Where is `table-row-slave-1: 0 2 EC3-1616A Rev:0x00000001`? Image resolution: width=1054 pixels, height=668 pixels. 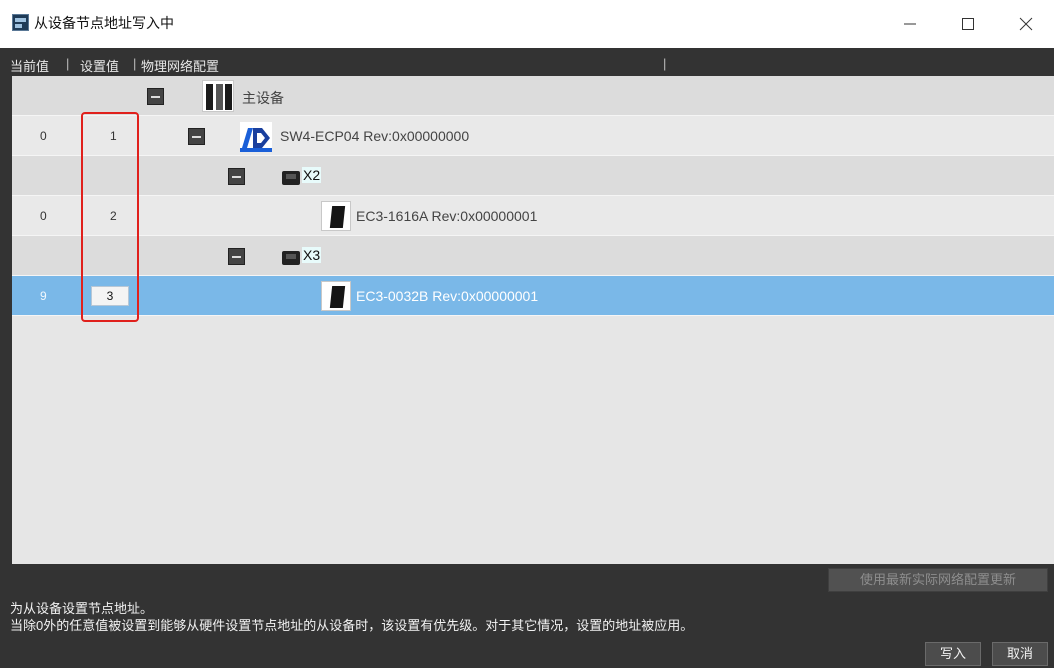 table-row-slave-1: 0 2 EC3-1616A Rev:0x00000001 is located at coordinates (533, 216).